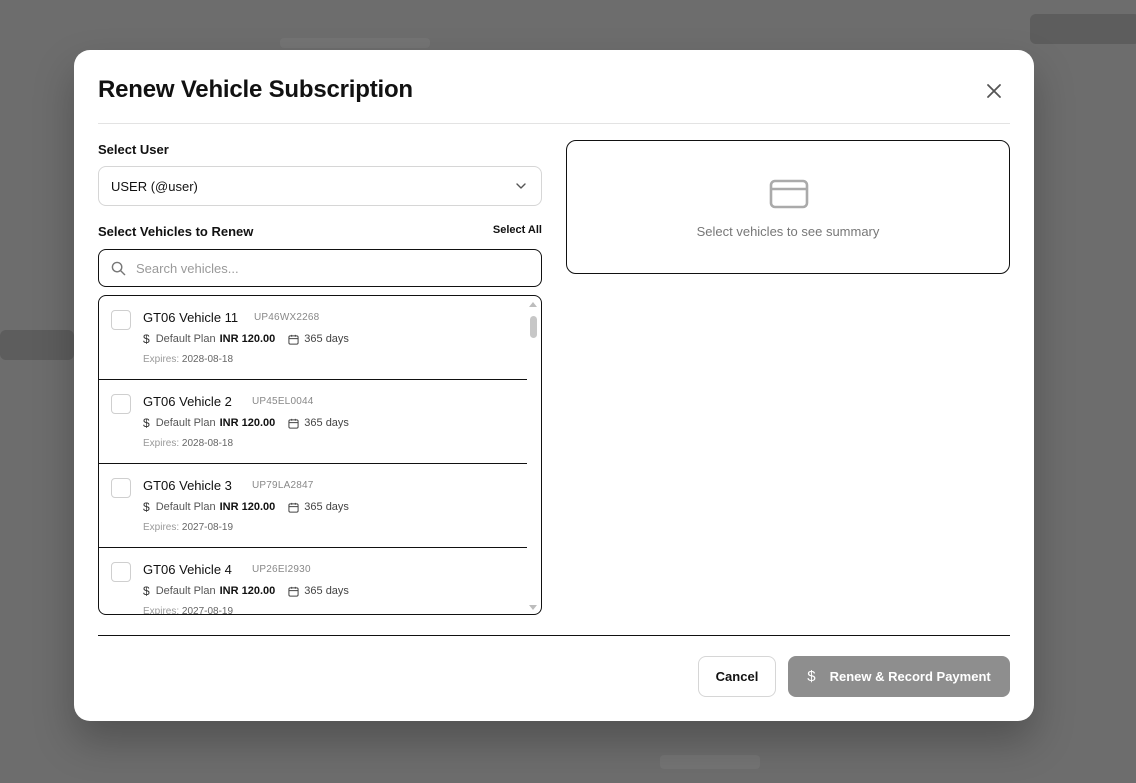 This screenshot has height=783, width=1136. I want to click on vehicle-plate: UP45EL0044, so click(283, 401).